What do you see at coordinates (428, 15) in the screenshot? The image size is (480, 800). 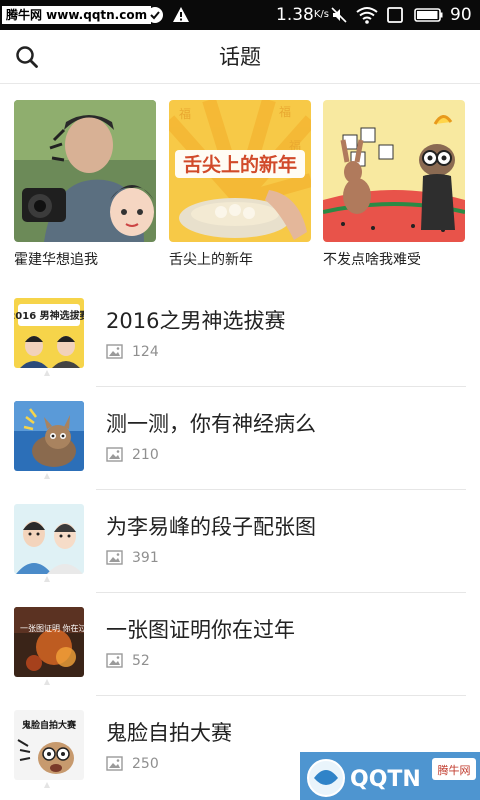 I see `battery-icon` at bounding box center [428, 15].